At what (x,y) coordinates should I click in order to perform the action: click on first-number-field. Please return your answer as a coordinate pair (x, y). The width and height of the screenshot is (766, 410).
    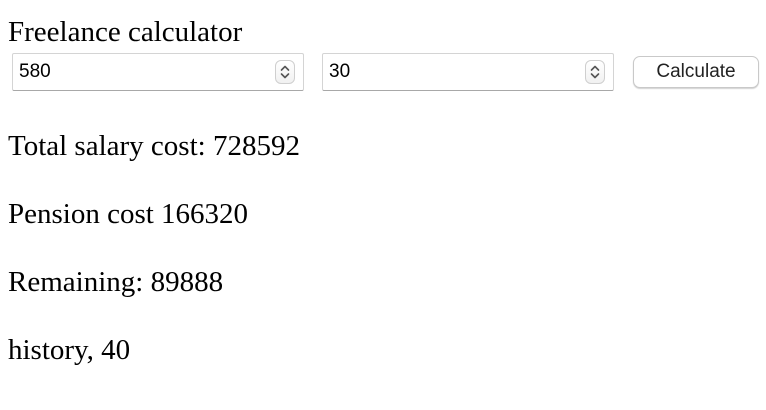
    Looking at the image, I should click on (158, 72).